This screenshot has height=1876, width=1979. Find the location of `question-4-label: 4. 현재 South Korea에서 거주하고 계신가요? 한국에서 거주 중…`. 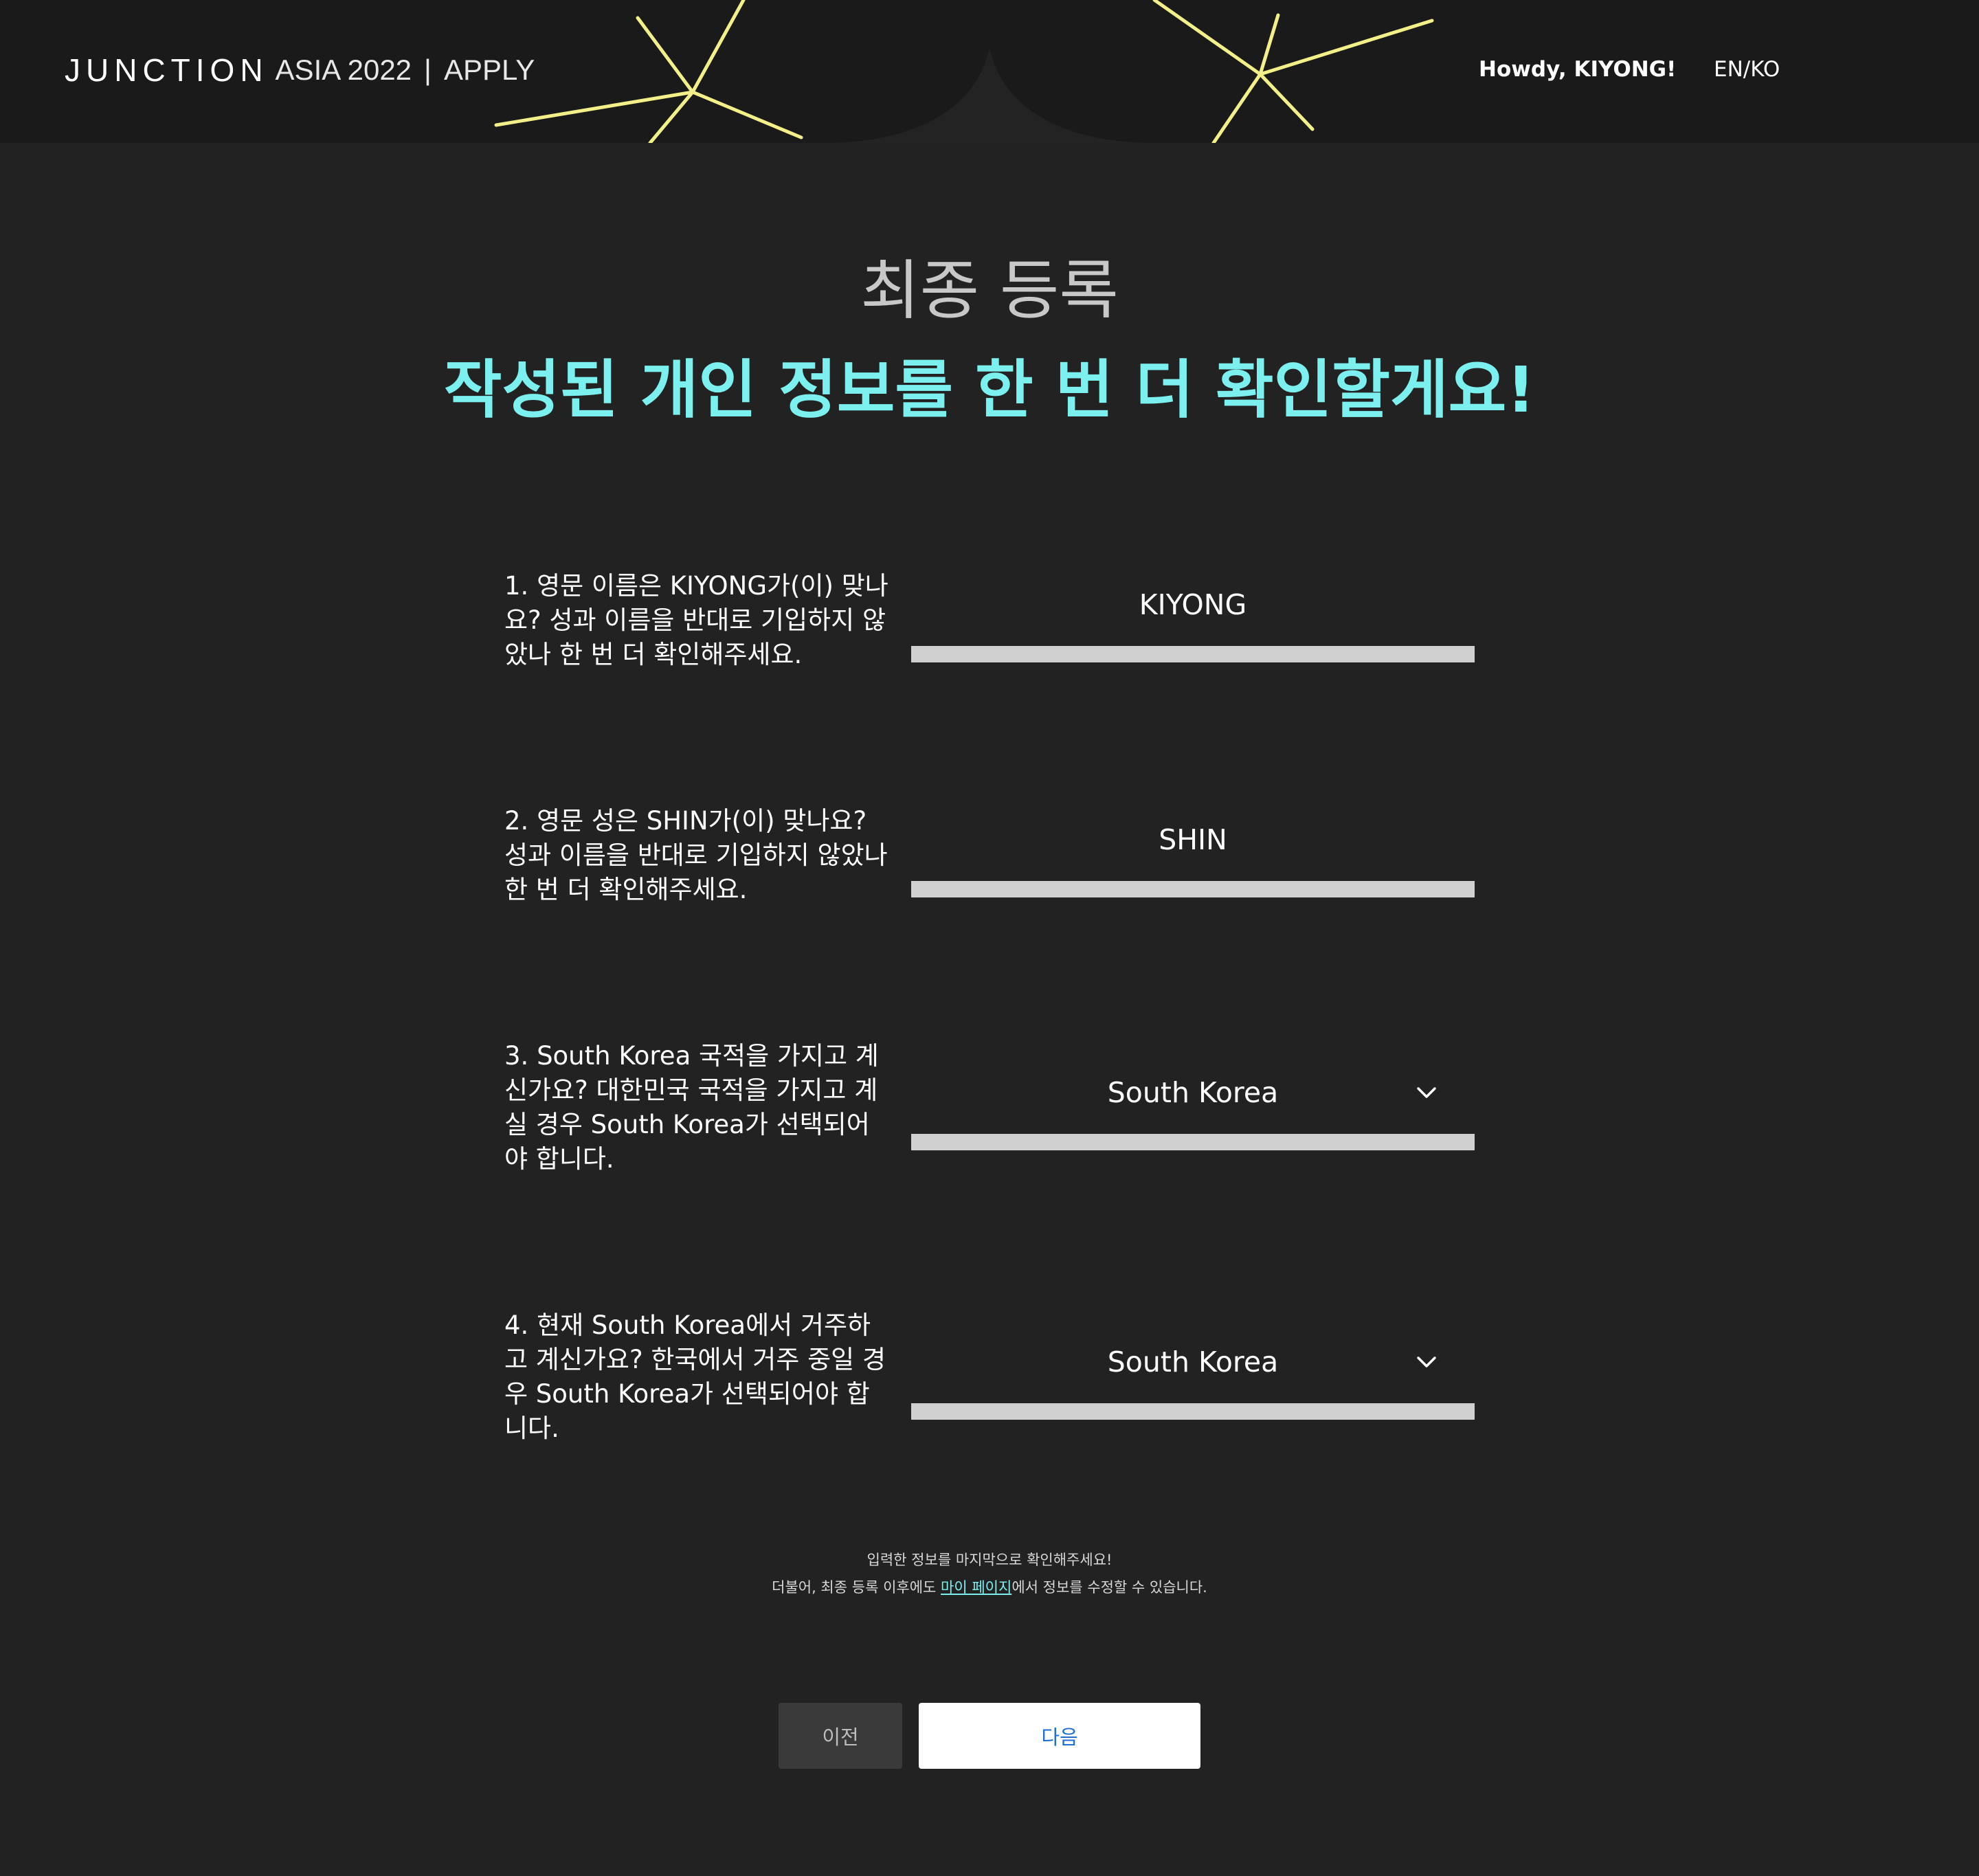

question-4-label: 4. 현재 South Korea에서 거주하고 계신가요? 한국에서 거주 중… is located at coordinates (695, 1376).